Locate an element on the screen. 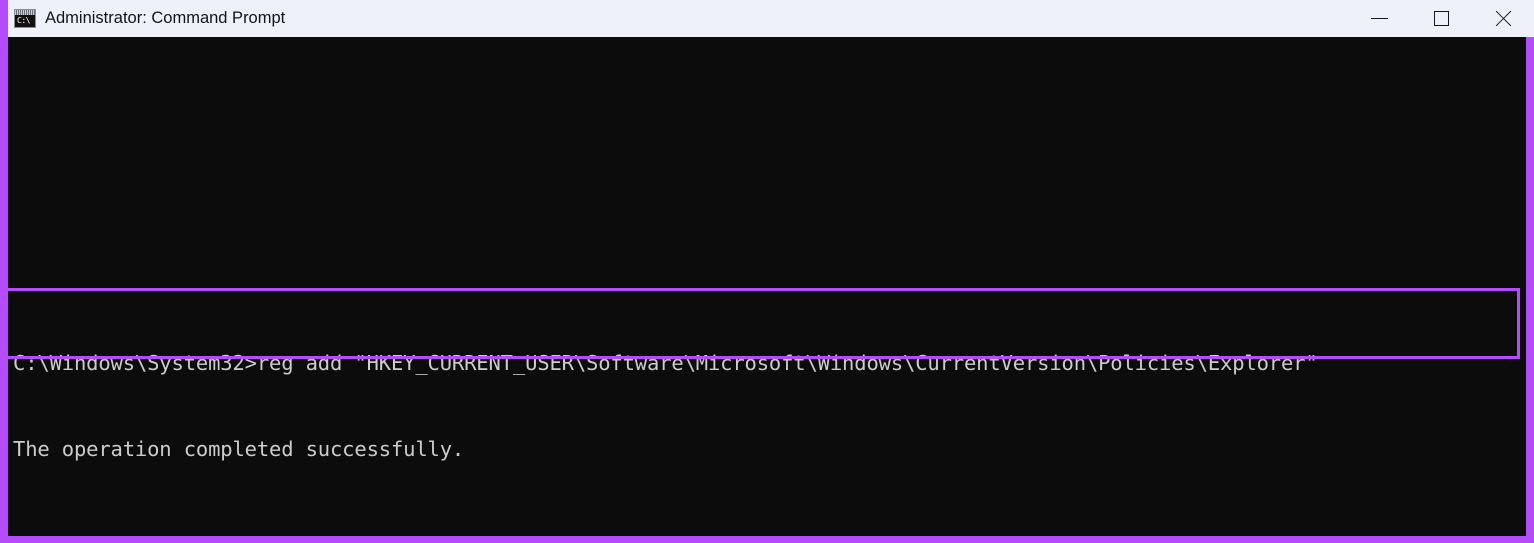 Image resolution: width=1534 pixels, height=543 pixels. cmd-icon: C:\ is located at coordinates (25, 18).